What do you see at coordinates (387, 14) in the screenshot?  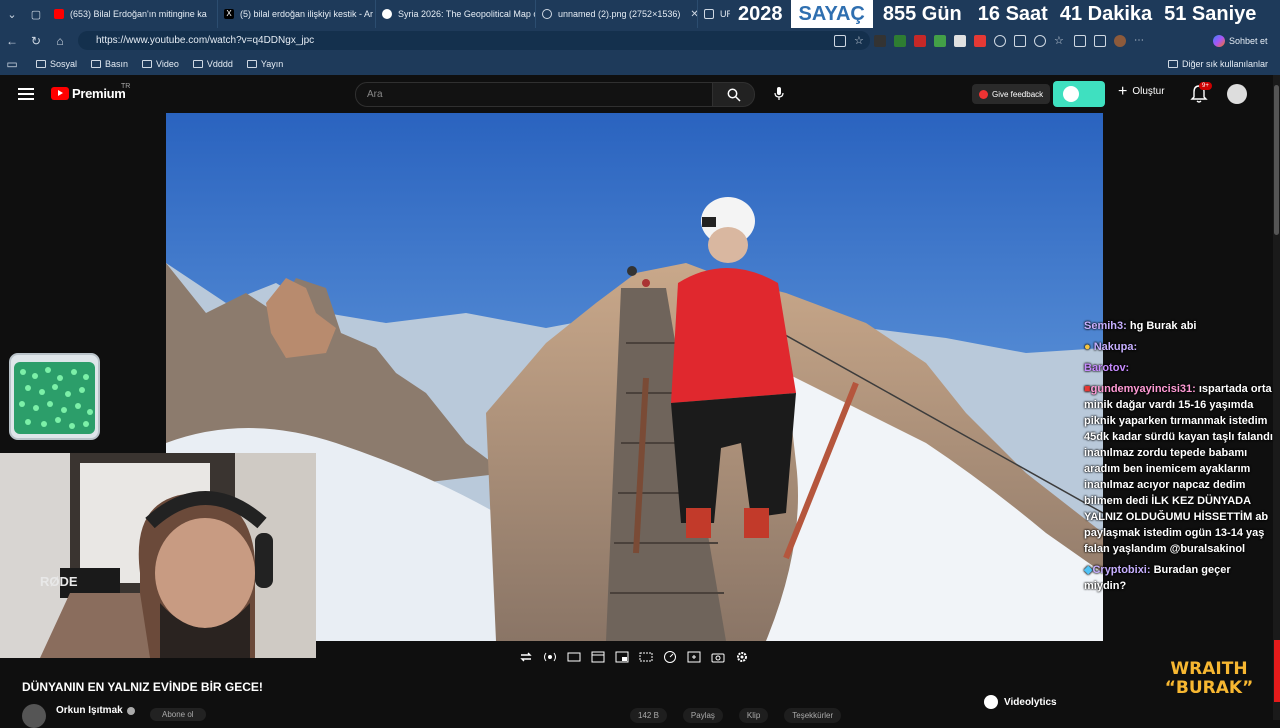 I see `globe-icon` at bounding box center [387, 14].